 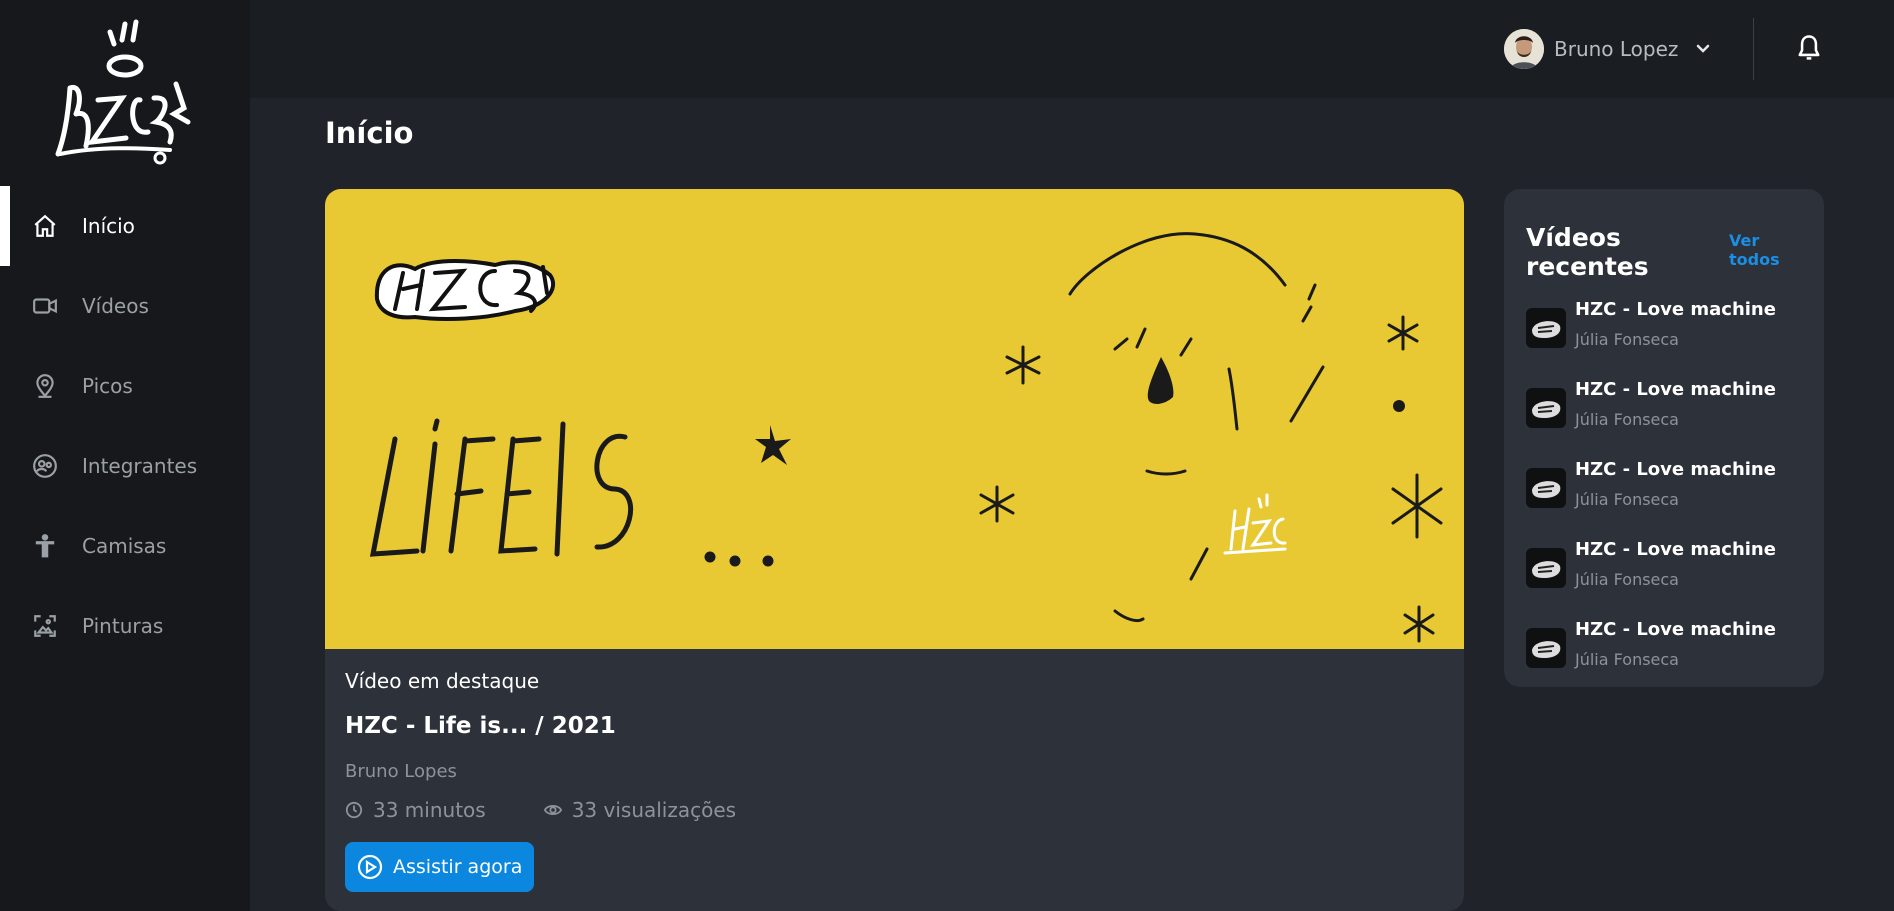 I want to click on clock-icon, so click(x=354, y=810).